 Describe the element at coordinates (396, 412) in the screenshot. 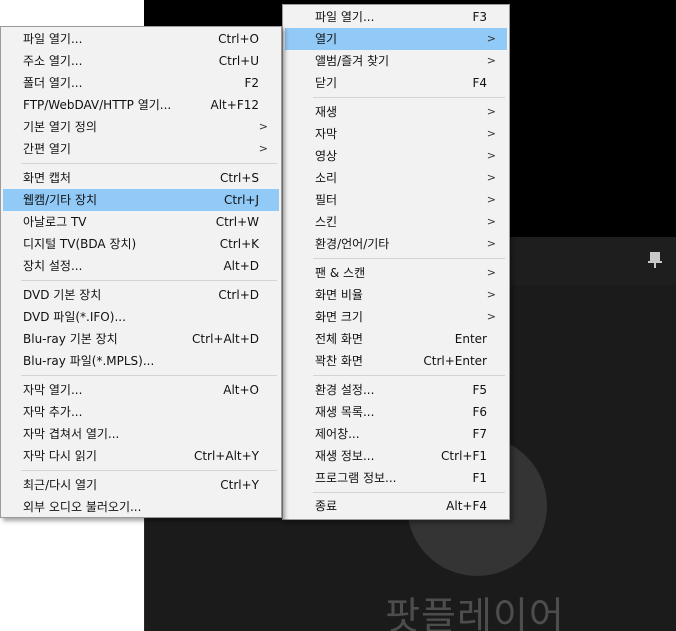

I see `menu-item-playlist: 재생 목록... F6` at that location.